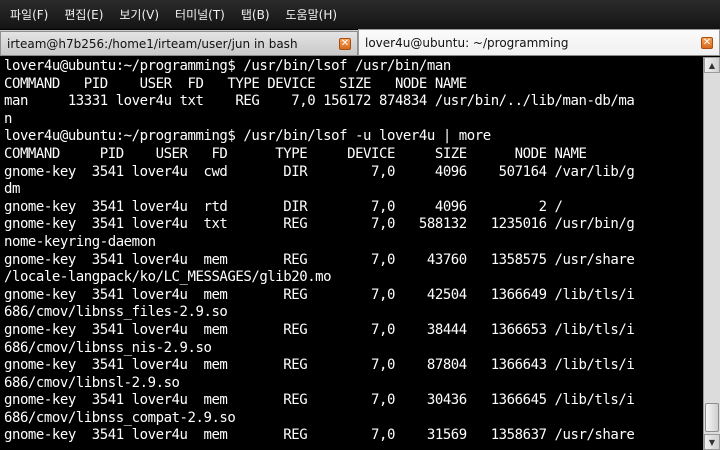 The image size is (720, 450). I want to click on terminal-line: nome-keyring-daemon, so click(80, 241).